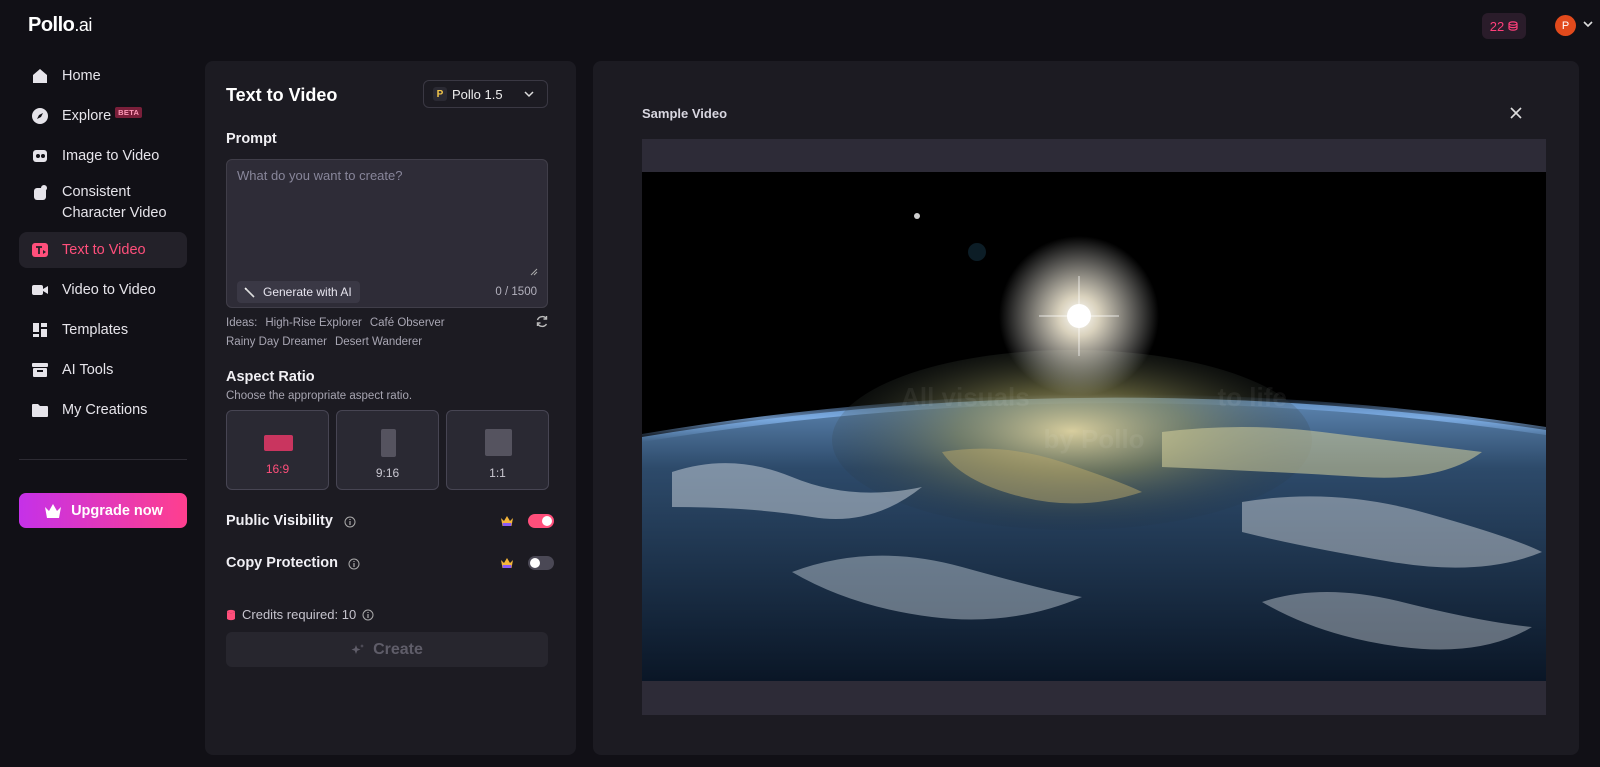 The image size is (1600, 767). I want to click on sidebar-item-video-to-video: Video to Video, so click(103, 290).